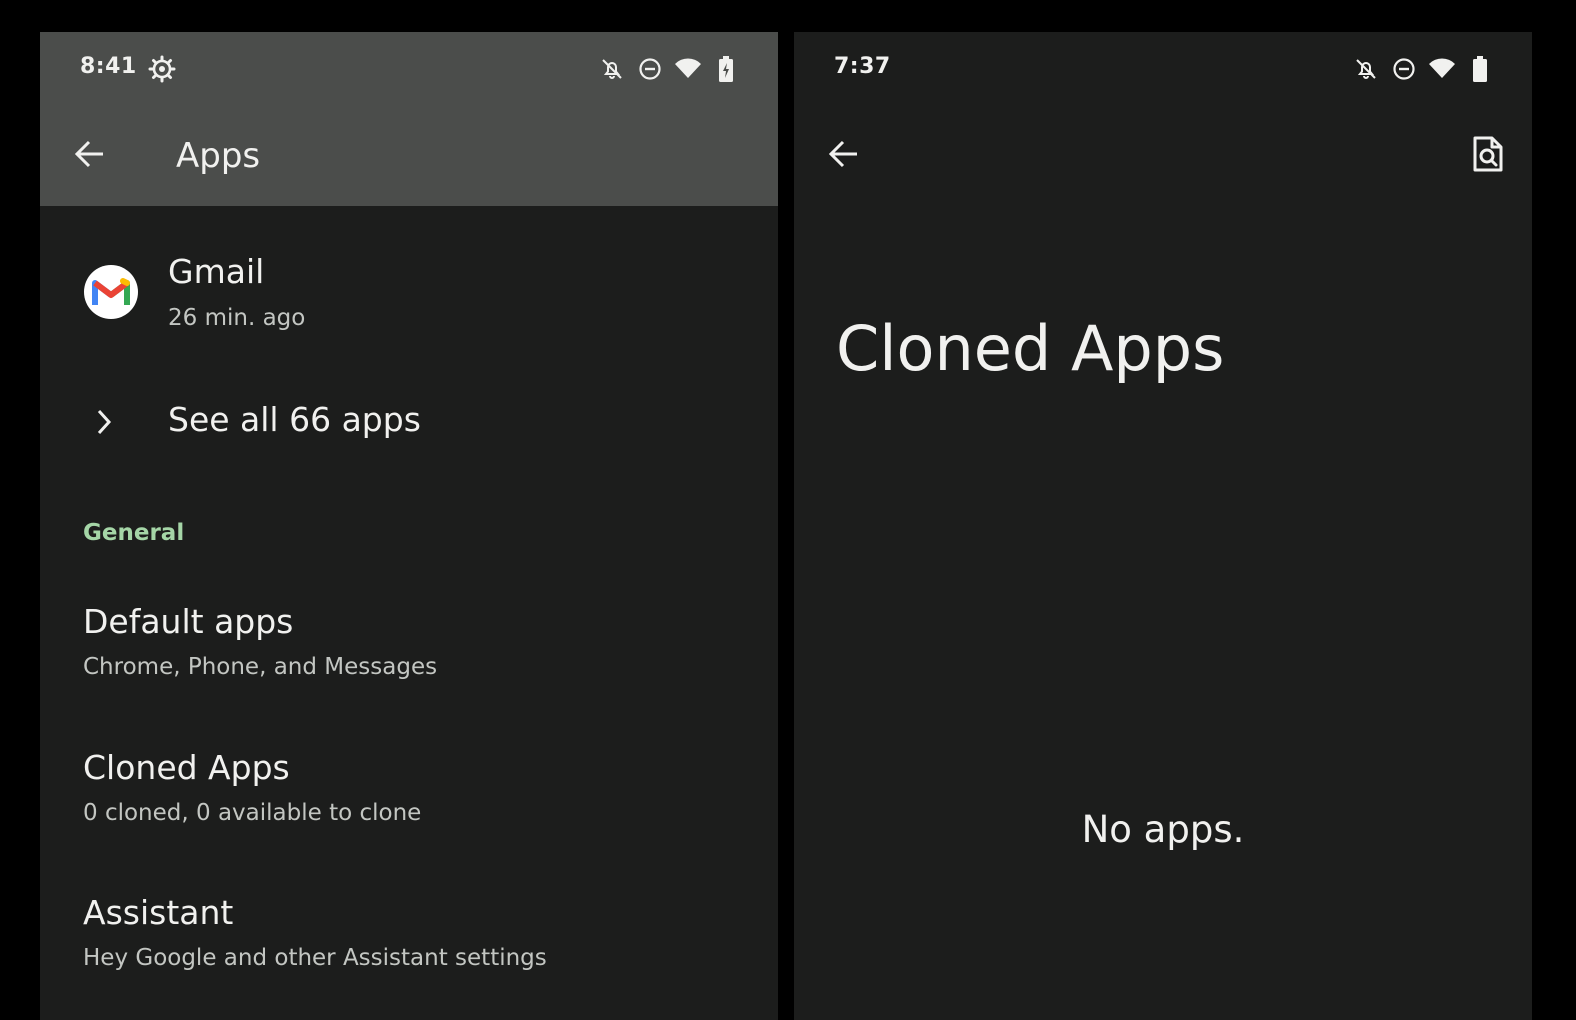  Describe the element at coordinates (162, 69) in the screenshot. I see `settings-gear-icon` at that location.